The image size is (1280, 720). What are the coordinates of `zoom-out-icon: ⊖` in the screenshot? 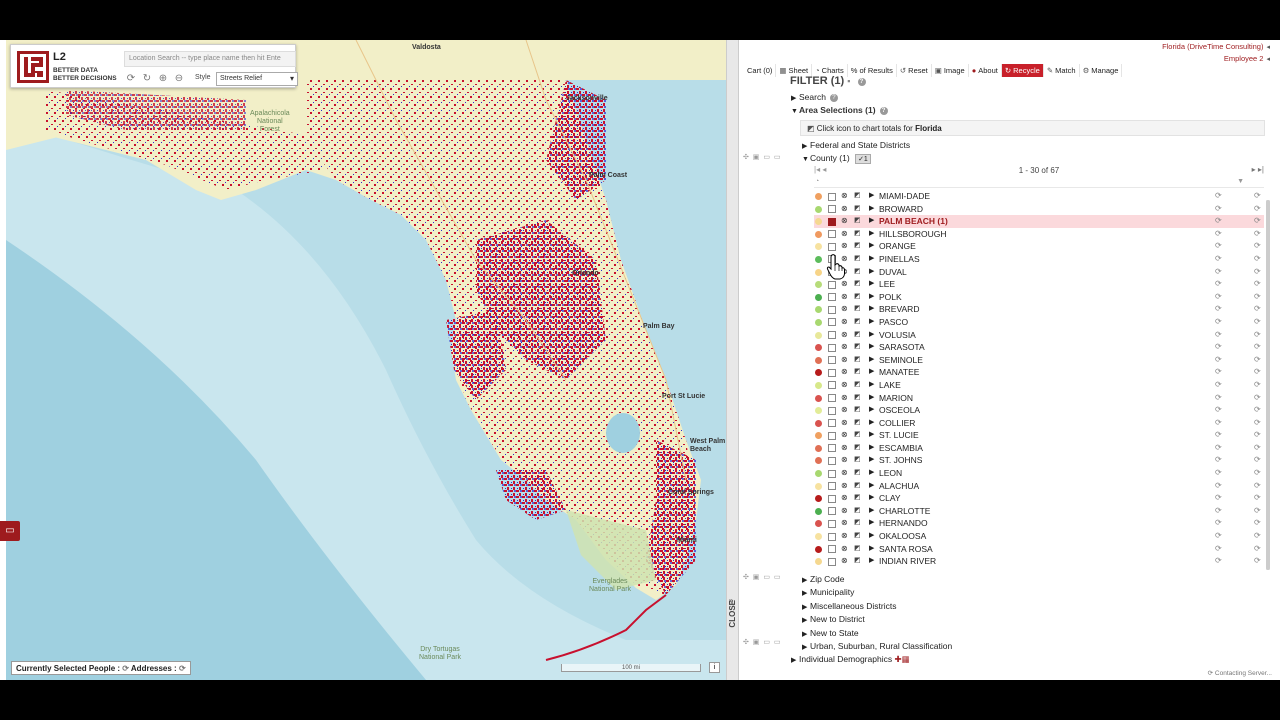 It's located at (179, 79).